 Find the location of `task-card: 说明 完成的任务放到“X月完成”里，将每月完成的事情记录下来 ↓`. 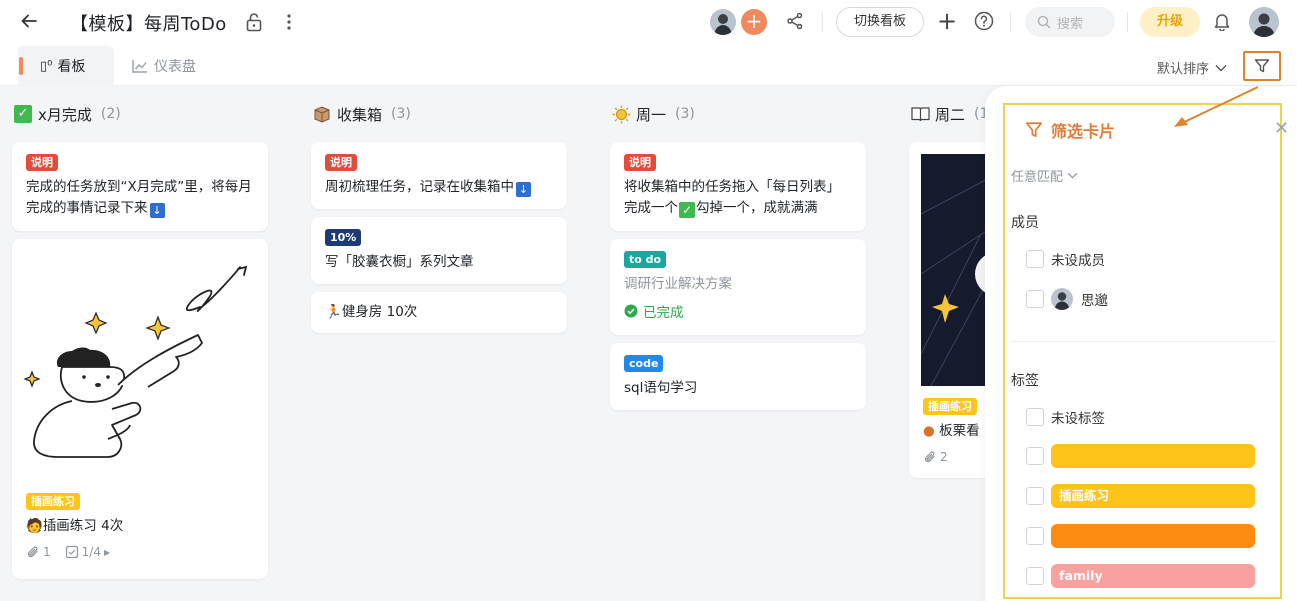

task-card: 说明 完成的任务放到“X月完成”里，将每月完成的事情记录下来 ↓ is located at coordinates (140, 186).